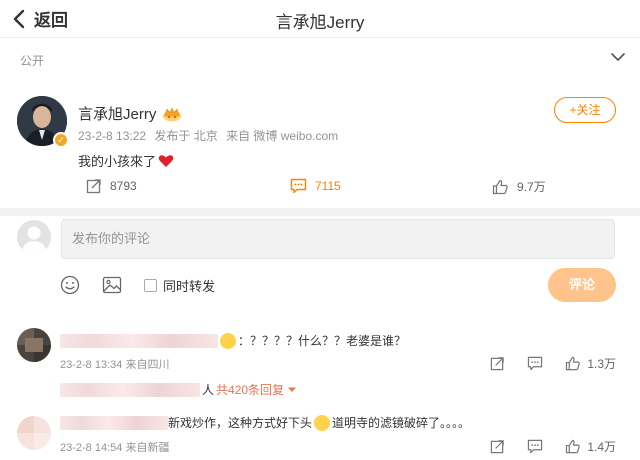  Describe the element at coordinates (322, 341) in the screenshot. I see `comment-body: ：？？？？什么？？老婆是谁？` at that location.